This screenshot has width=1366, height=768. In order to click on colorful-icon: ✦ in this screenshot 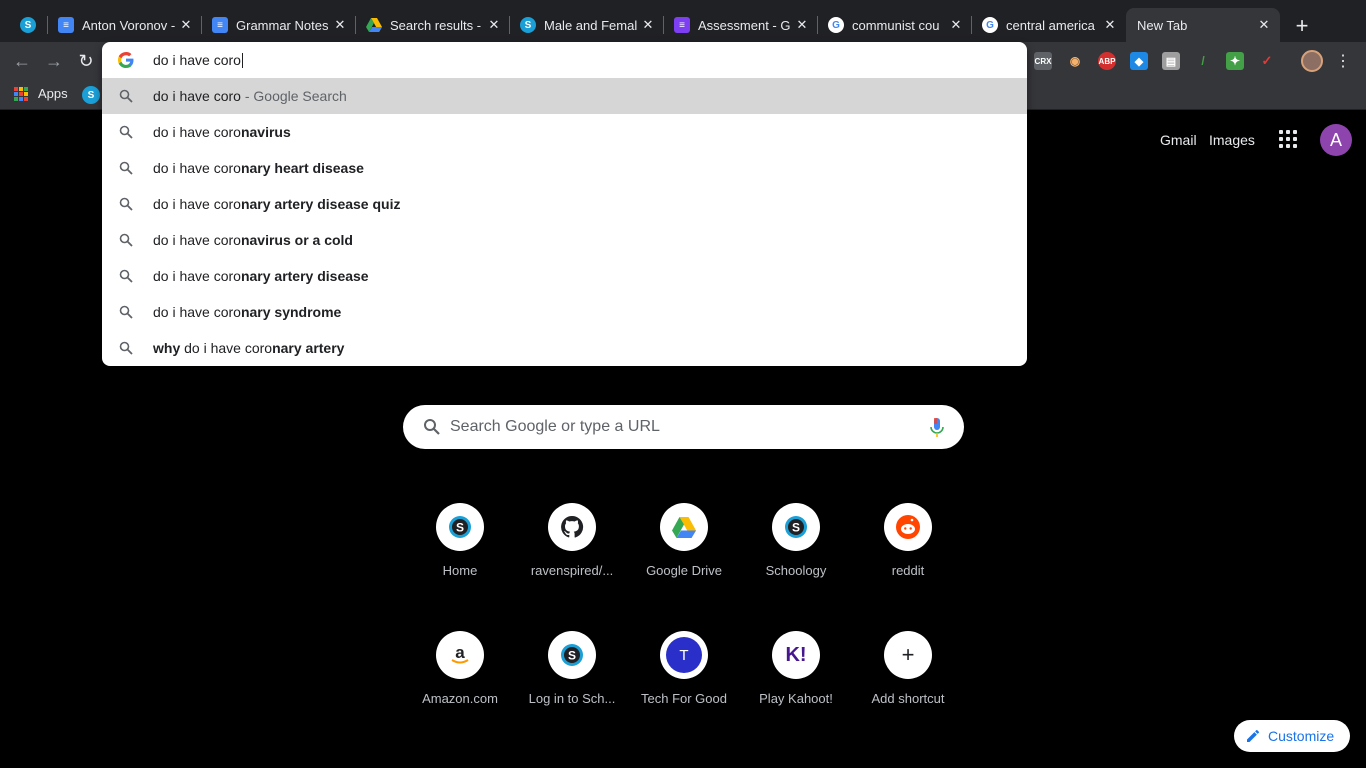, I will do `click(1235, 61)`.